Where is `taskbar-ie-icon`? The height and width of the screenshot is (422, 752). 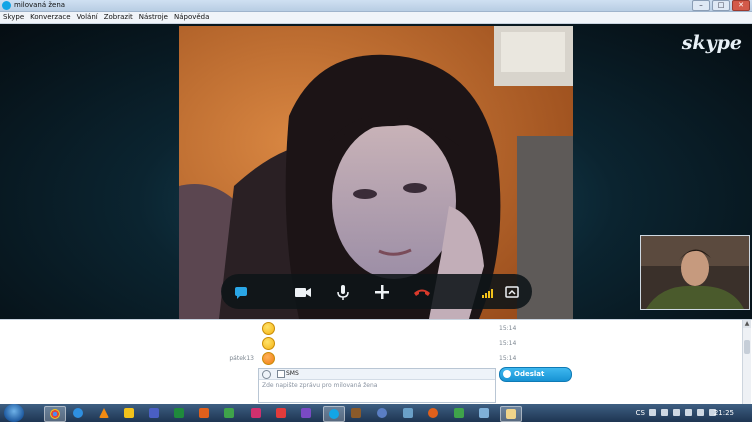 taskbar-ie-icon is located at coordinates (78, 413).